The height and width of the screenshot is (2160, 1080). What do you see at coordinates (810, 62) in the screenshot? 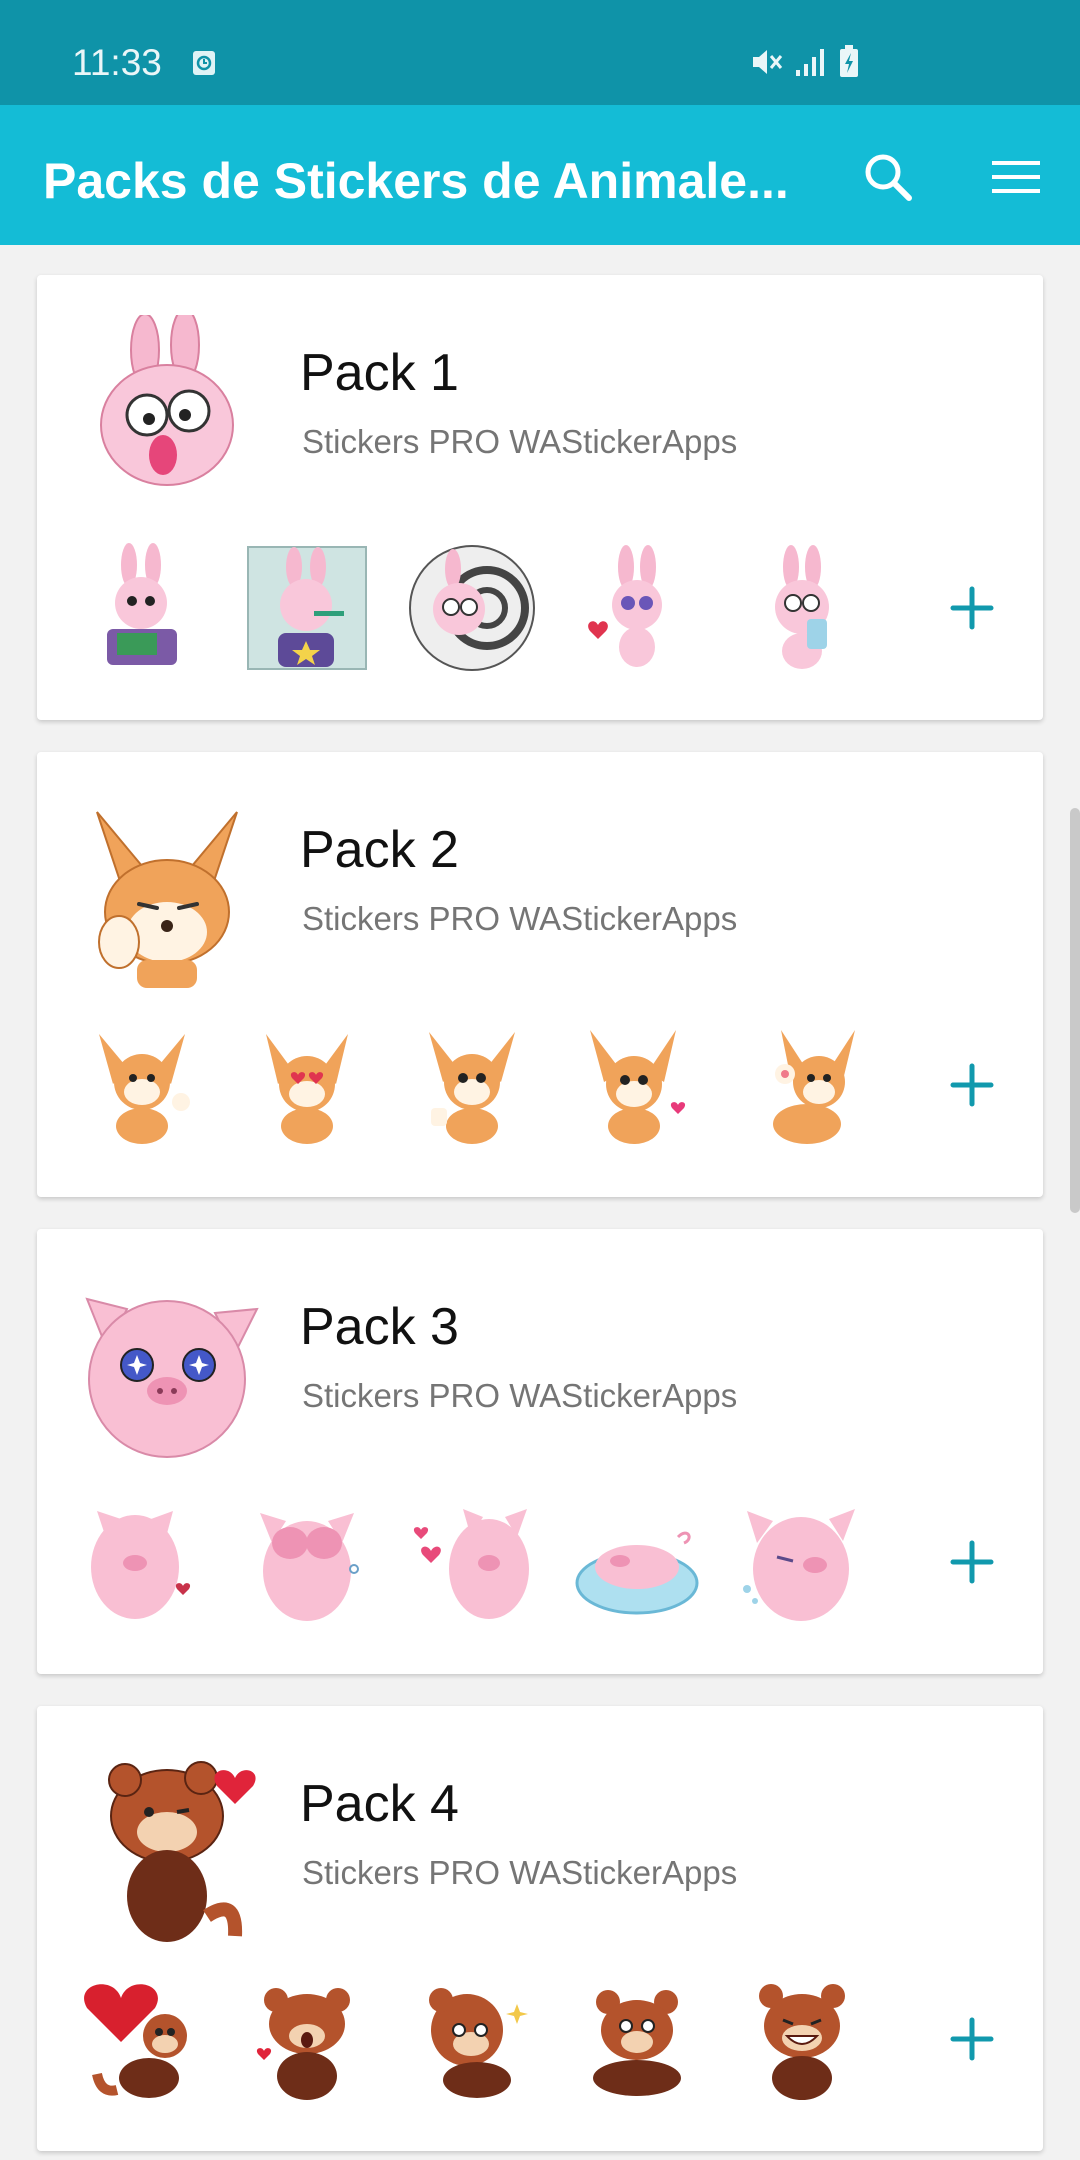
I see `signal-icon` at bounding box center [810, 62].